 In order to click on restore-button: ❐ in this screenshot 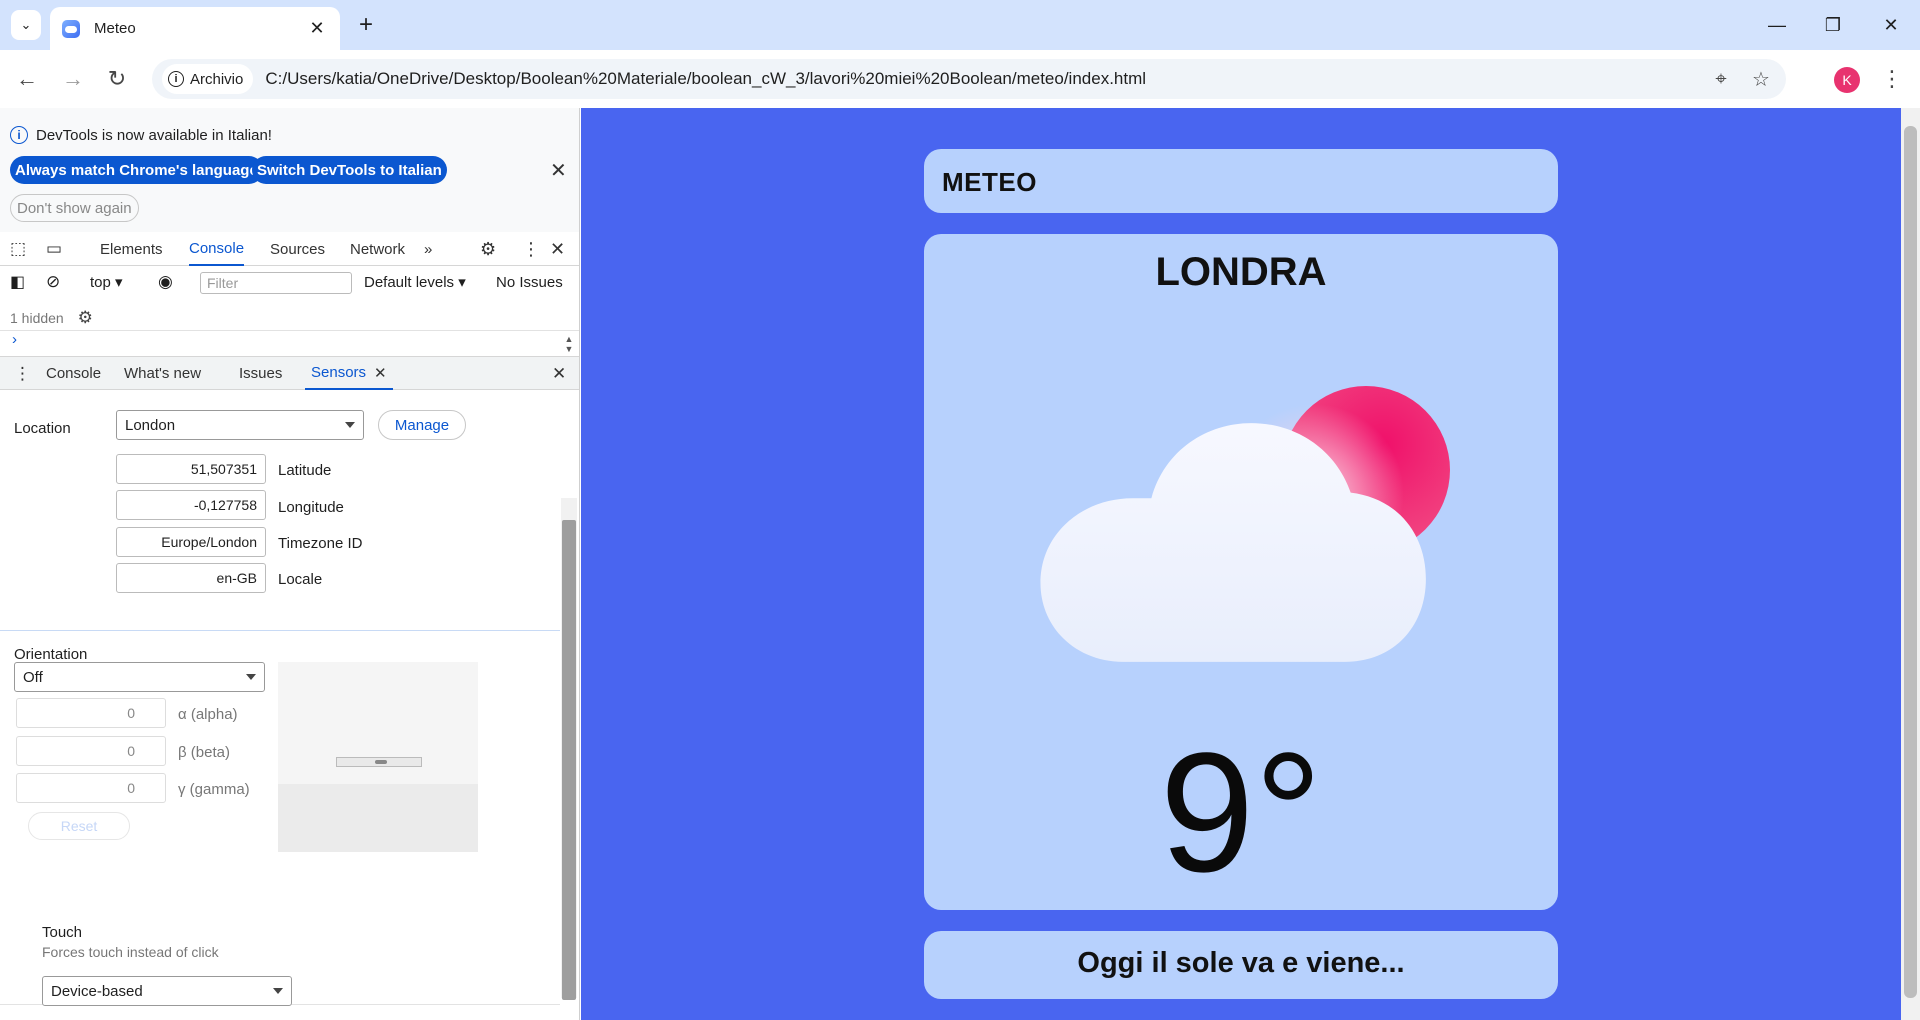, I will do `click(1833, 25)`.